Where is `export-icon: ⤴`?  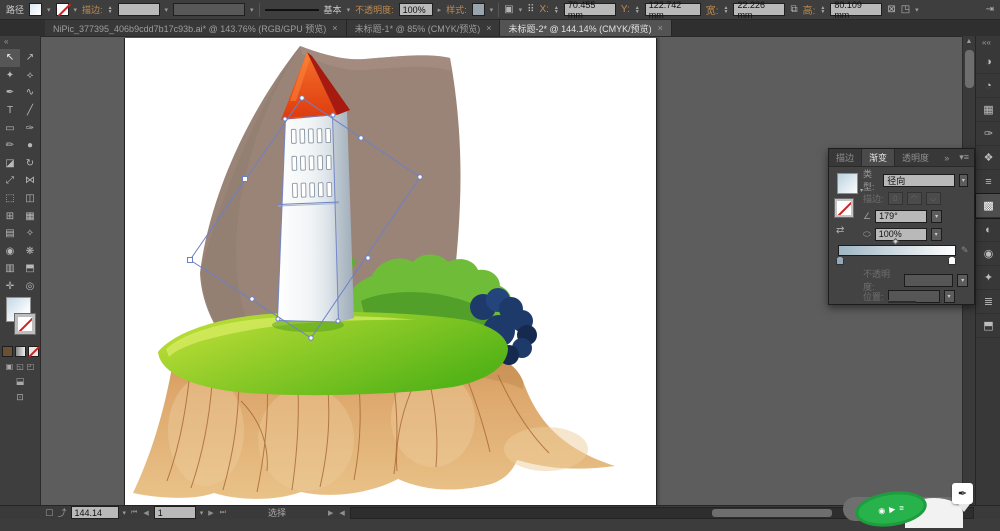
export-icon: ⤴ is located at coordinates (62, 512).